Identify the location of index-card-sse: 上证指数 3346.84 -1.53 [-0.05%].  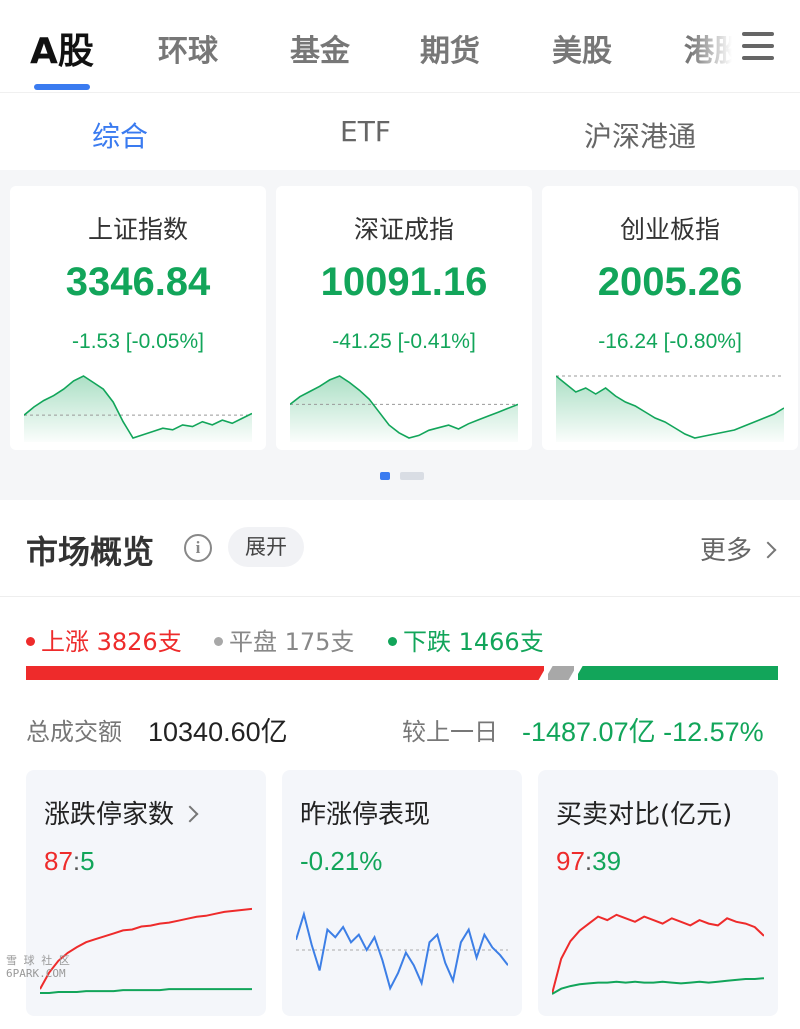
(138, 318).